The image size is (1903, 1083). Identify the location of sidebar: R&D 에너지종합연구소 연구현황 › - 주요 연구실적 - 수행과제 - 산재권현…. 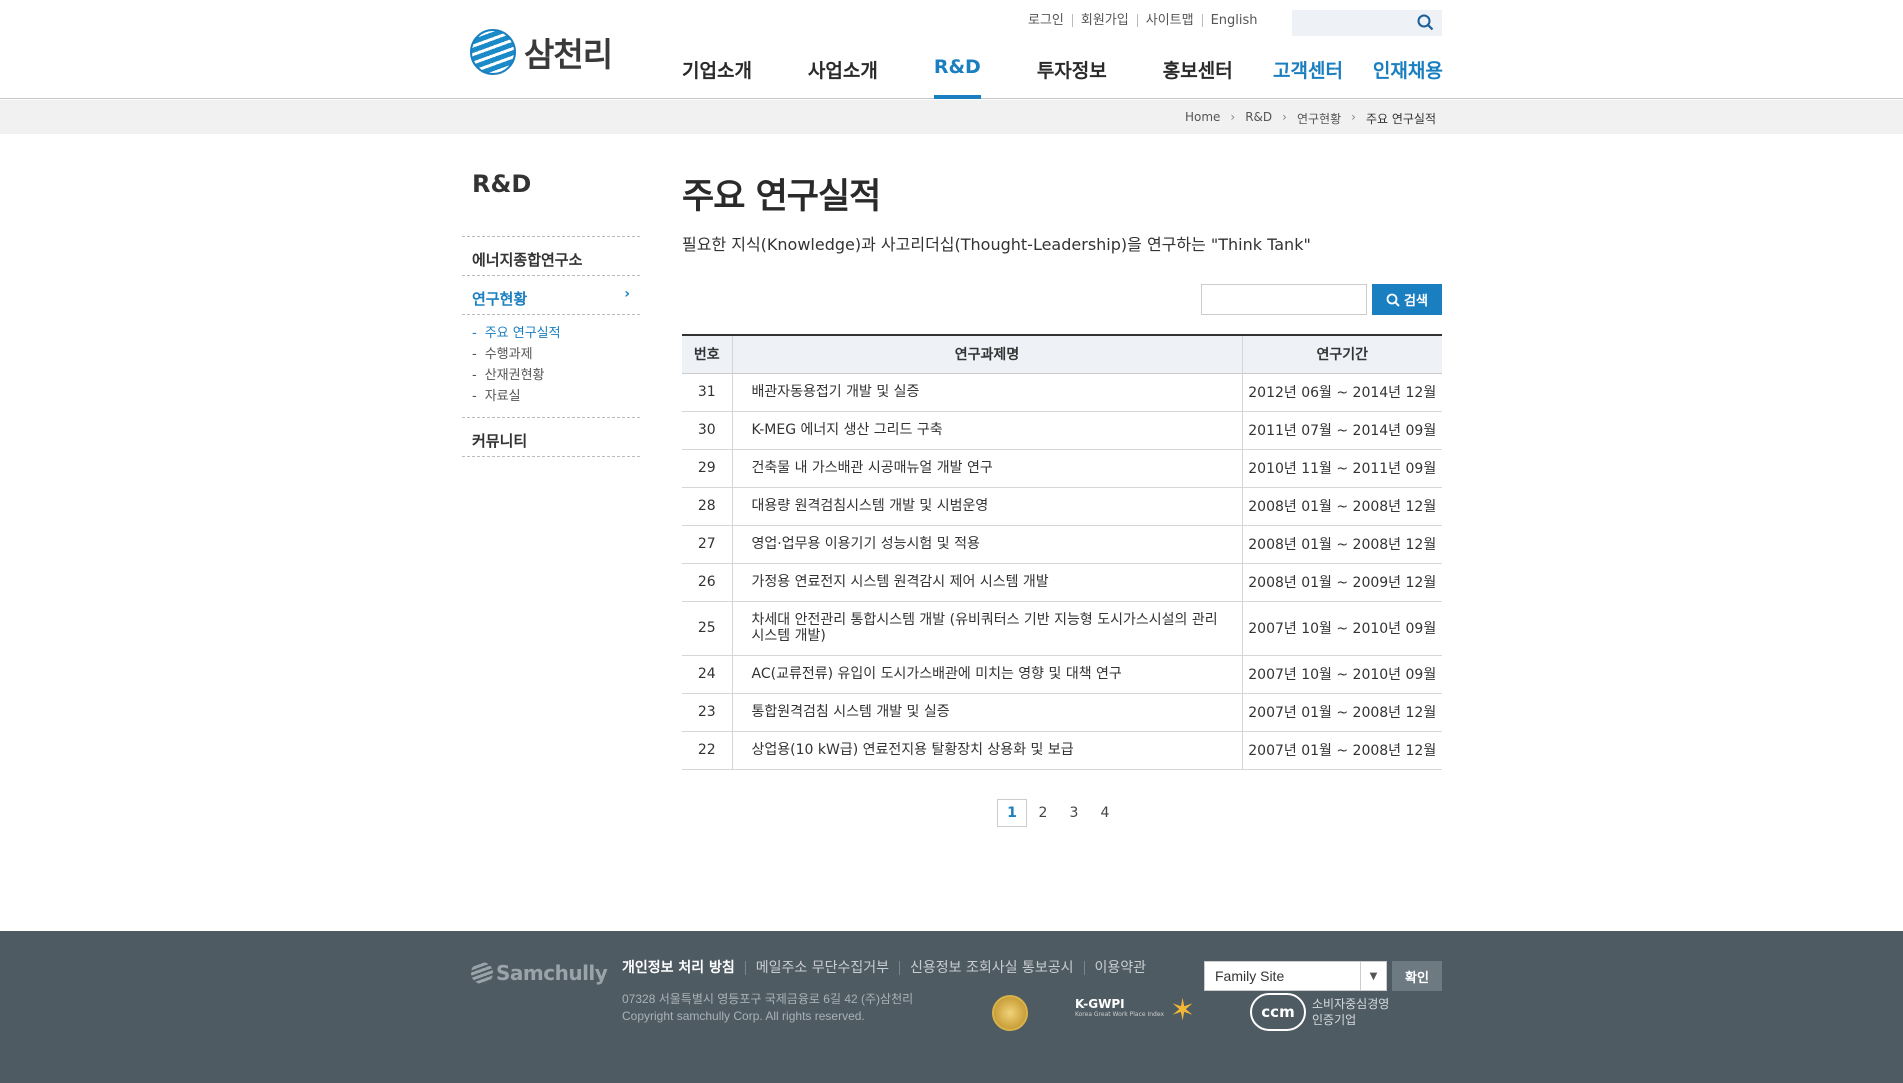
(551, 313).